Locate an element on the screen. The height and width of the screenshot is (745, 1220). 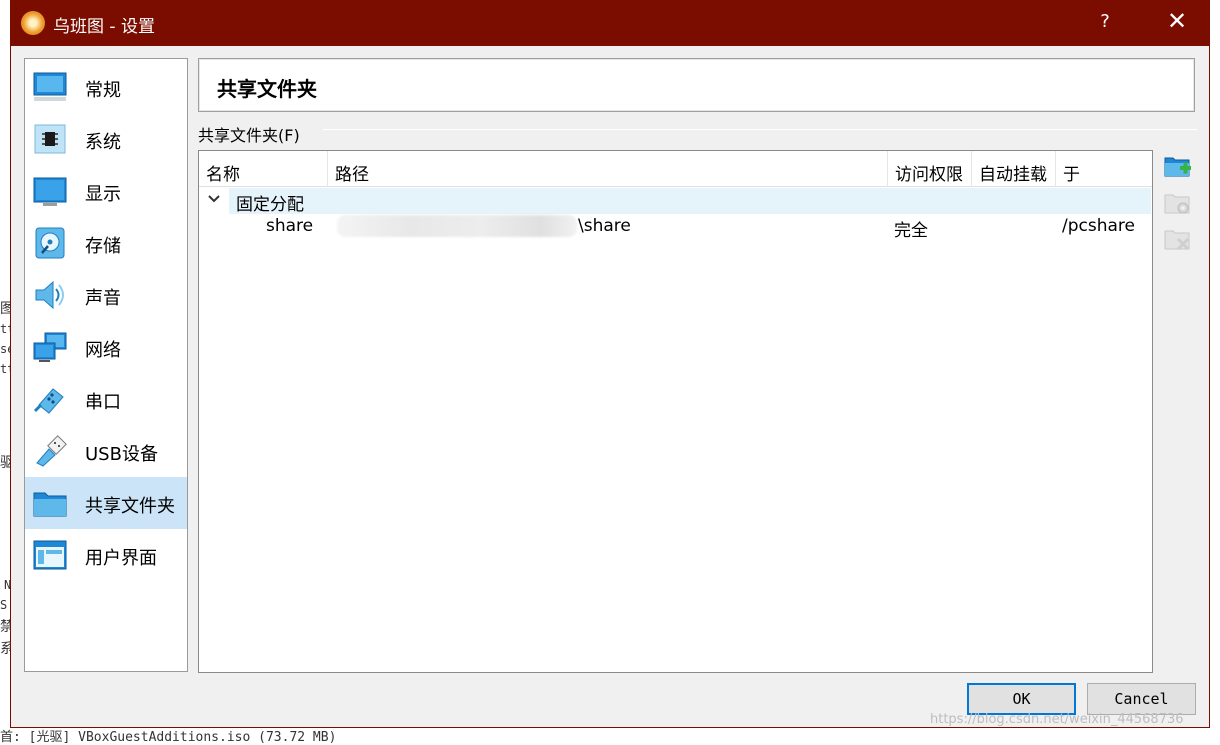
sidebar-item-serial: 串口 is located at coordinates (106, 399).